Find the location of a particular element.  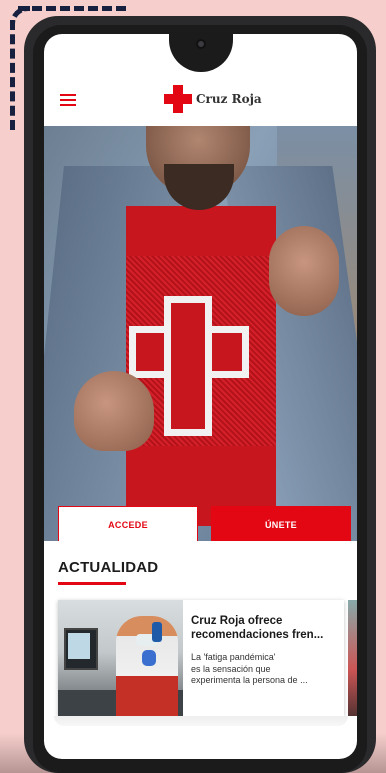

next-news-card-peek is located at coordinates (352, 658).